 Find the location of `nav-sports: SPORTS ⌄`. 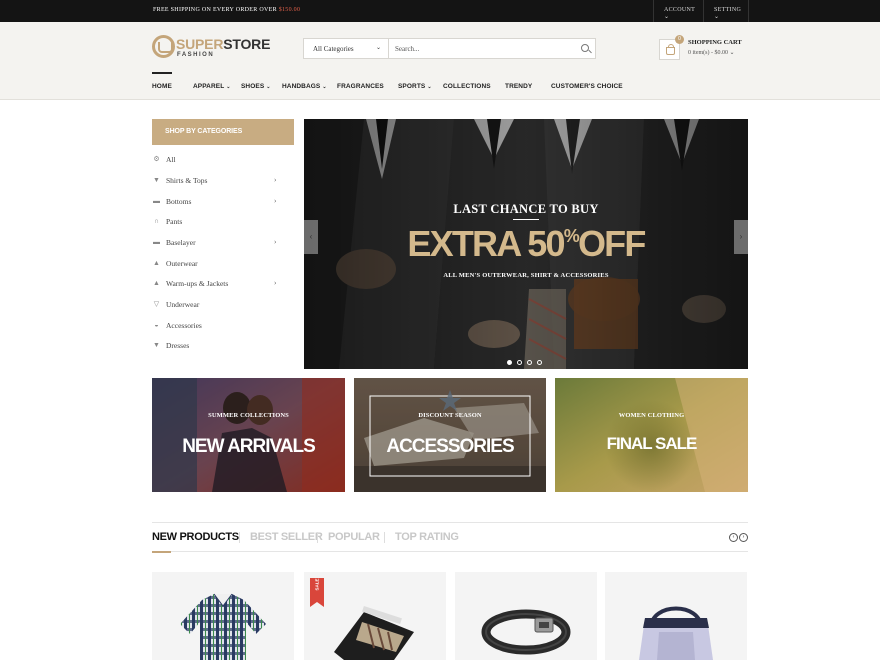

nav-sports: SPORTS ⌄ is located at coordinates (415, 91).